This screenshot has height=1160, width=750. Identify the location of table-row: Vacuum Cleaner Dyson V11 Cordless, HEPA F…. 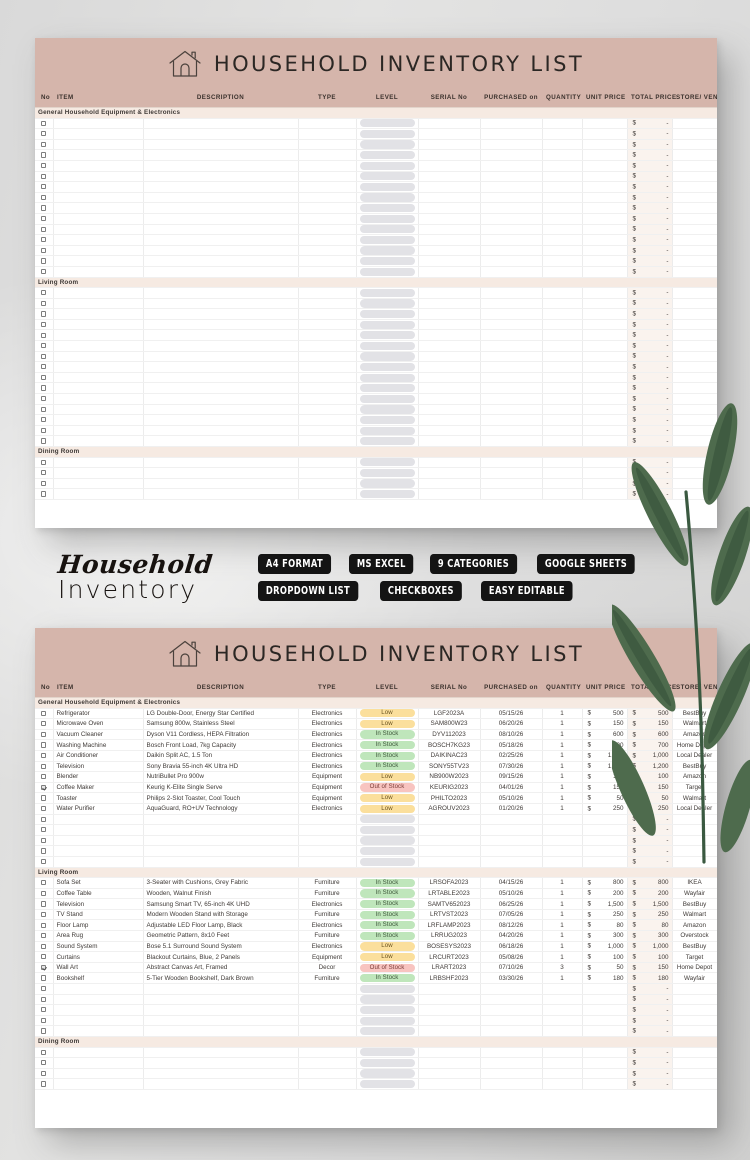
(376, 735).